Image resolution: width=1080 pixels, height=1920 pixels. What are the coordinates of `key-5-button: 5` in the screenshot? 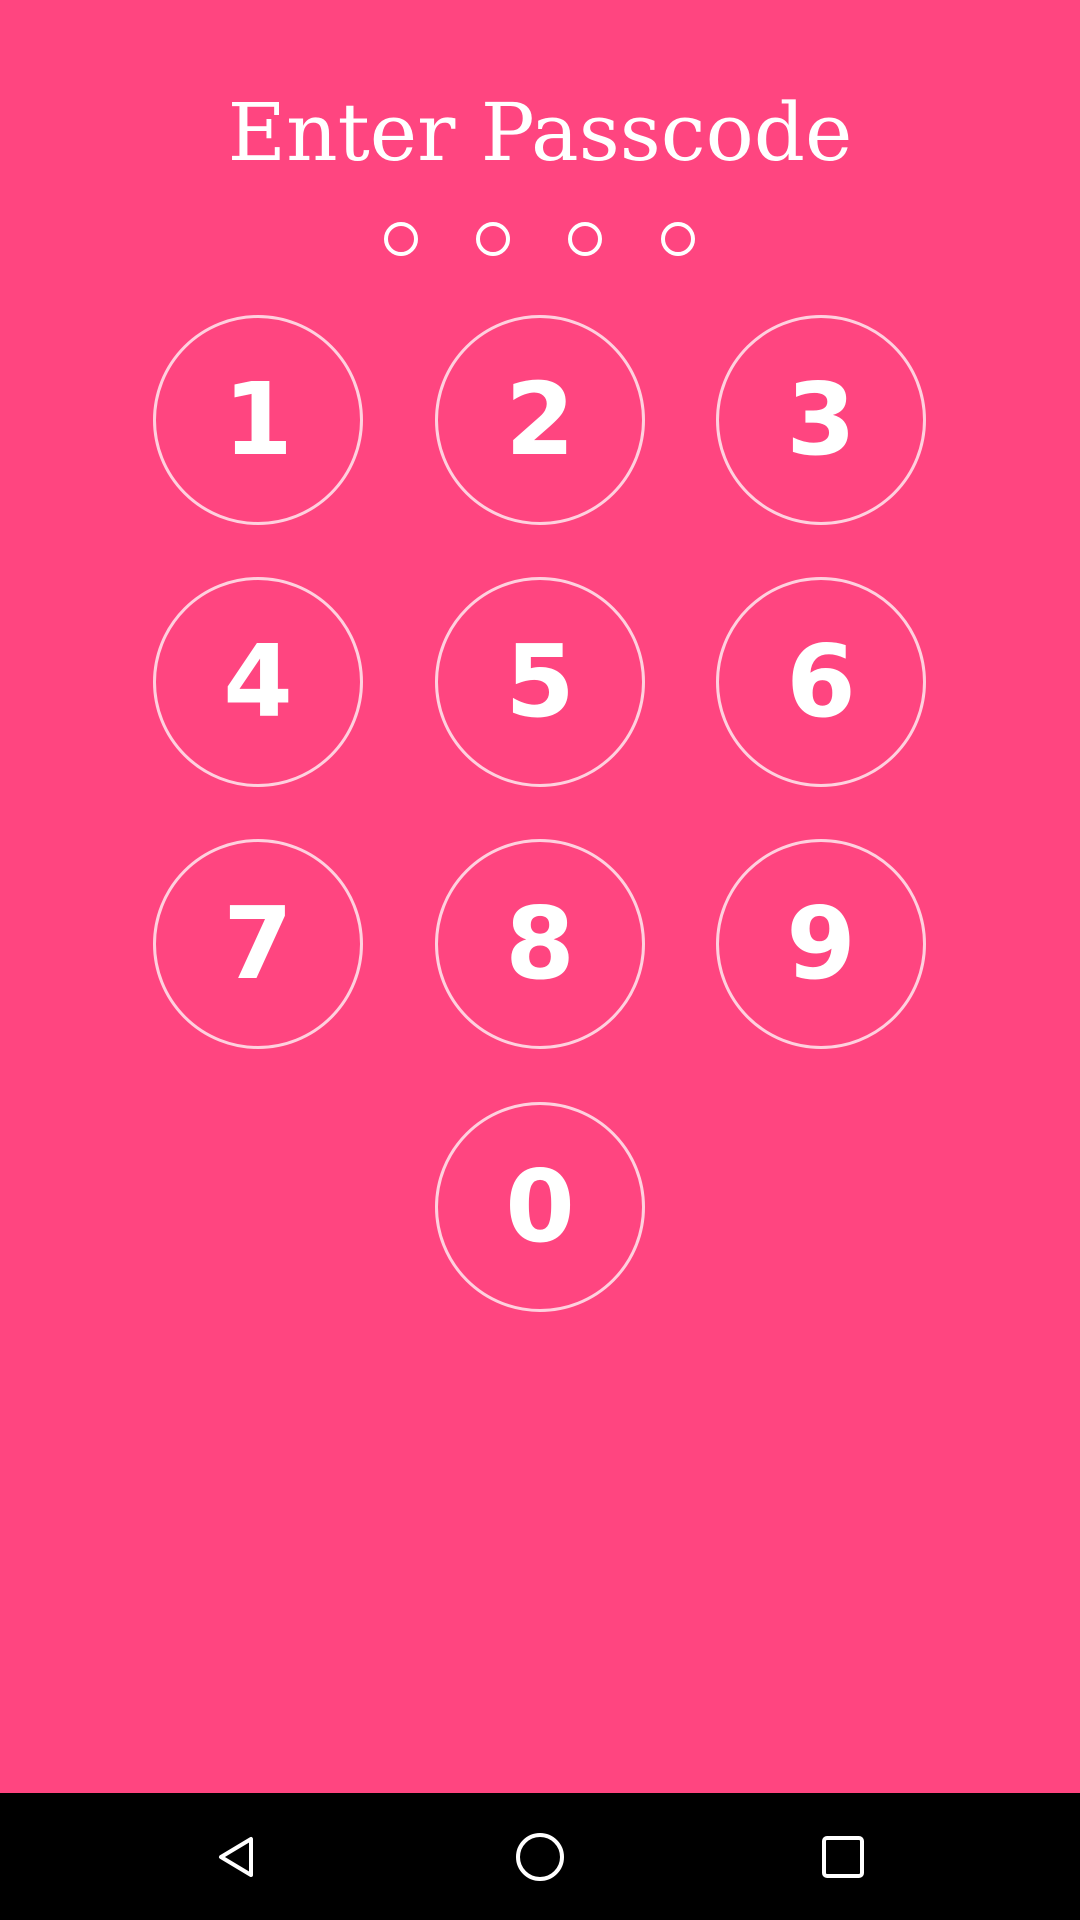 It's located at (540, 682).